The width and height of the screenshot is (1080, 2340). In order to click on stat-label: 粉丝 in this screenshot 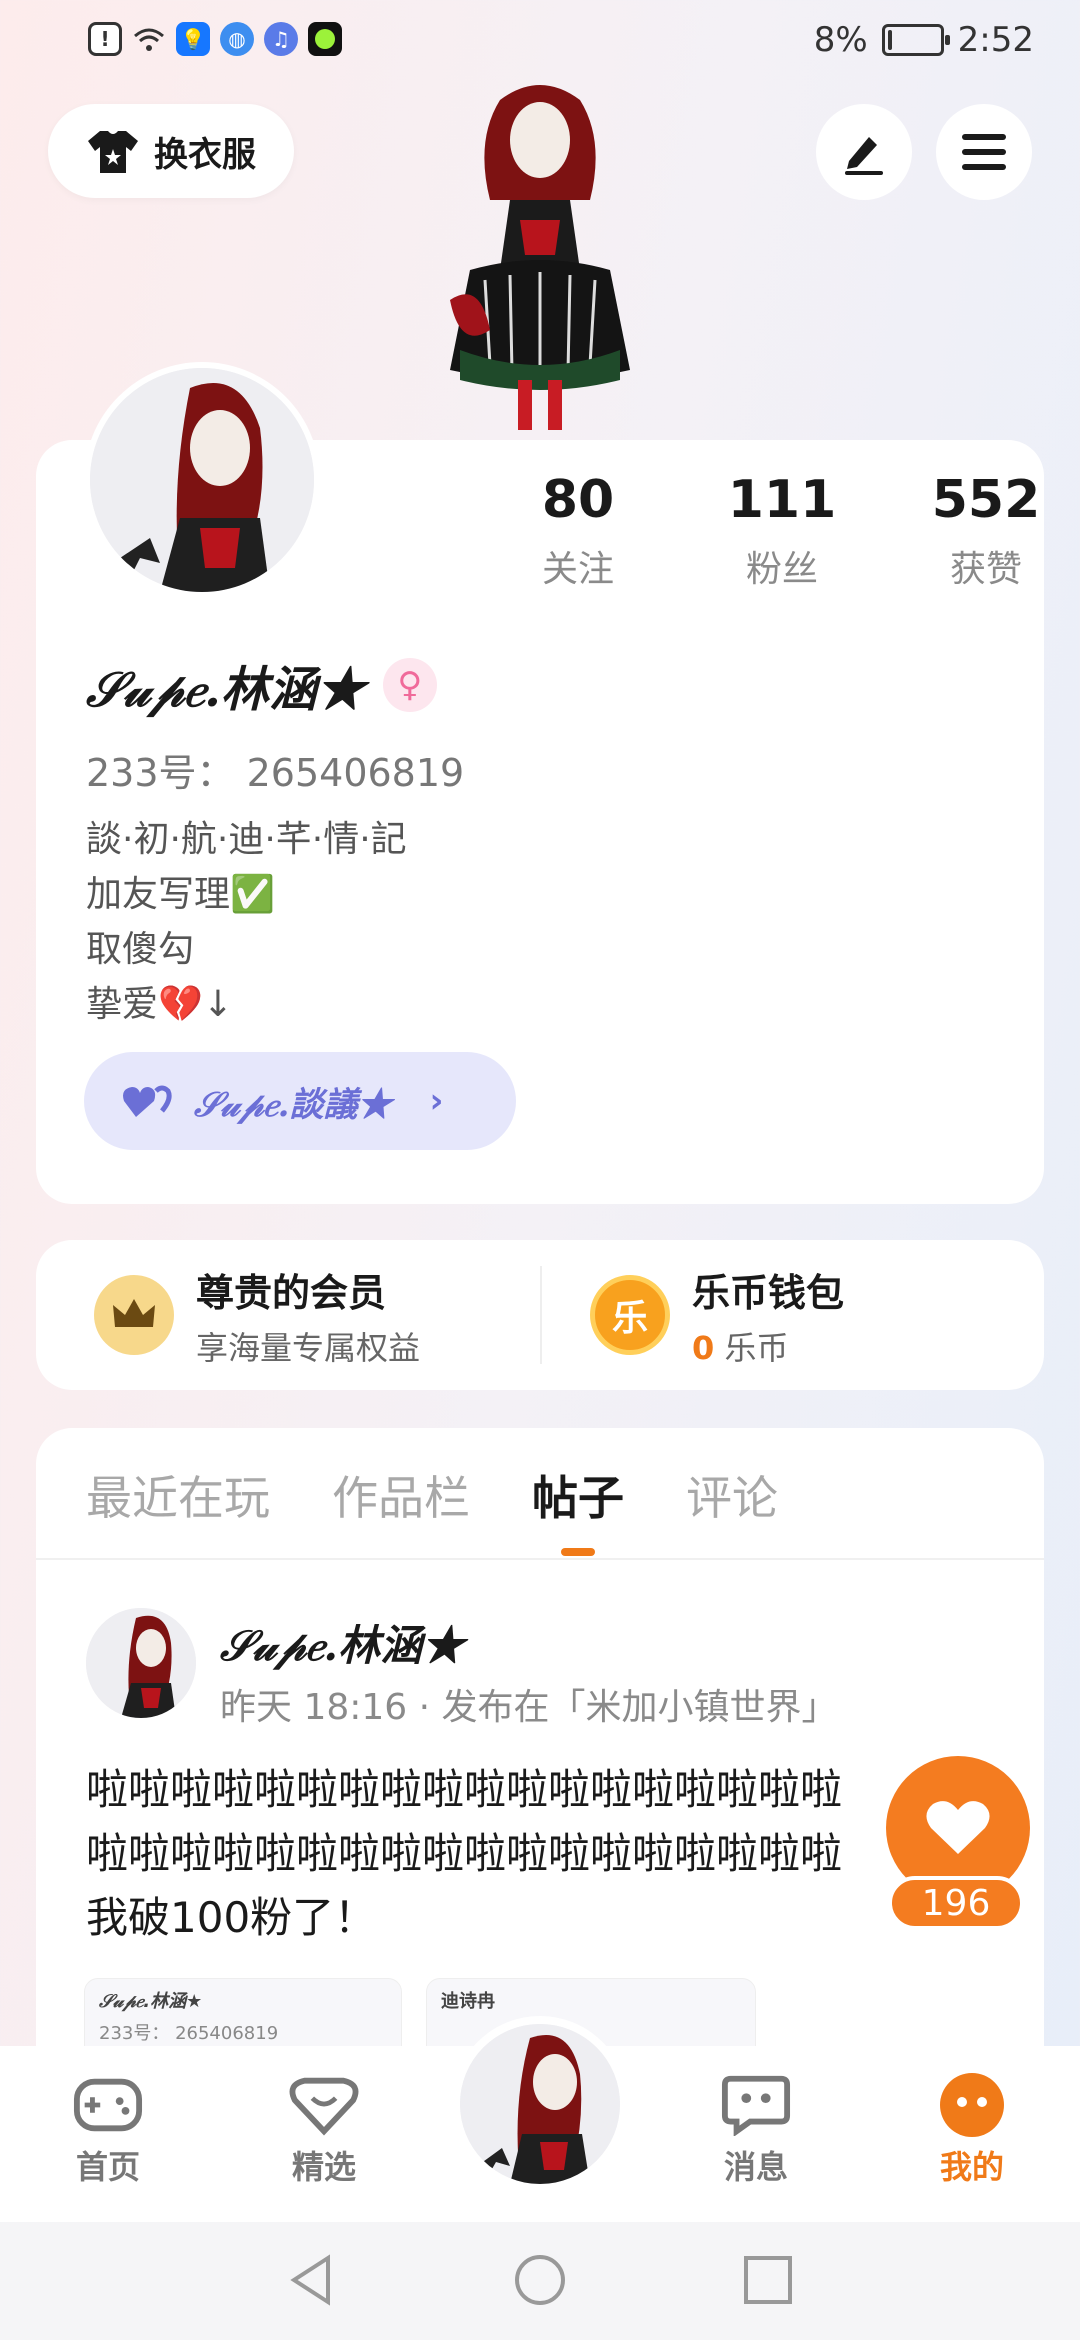, I will do `click(781, 569)`.